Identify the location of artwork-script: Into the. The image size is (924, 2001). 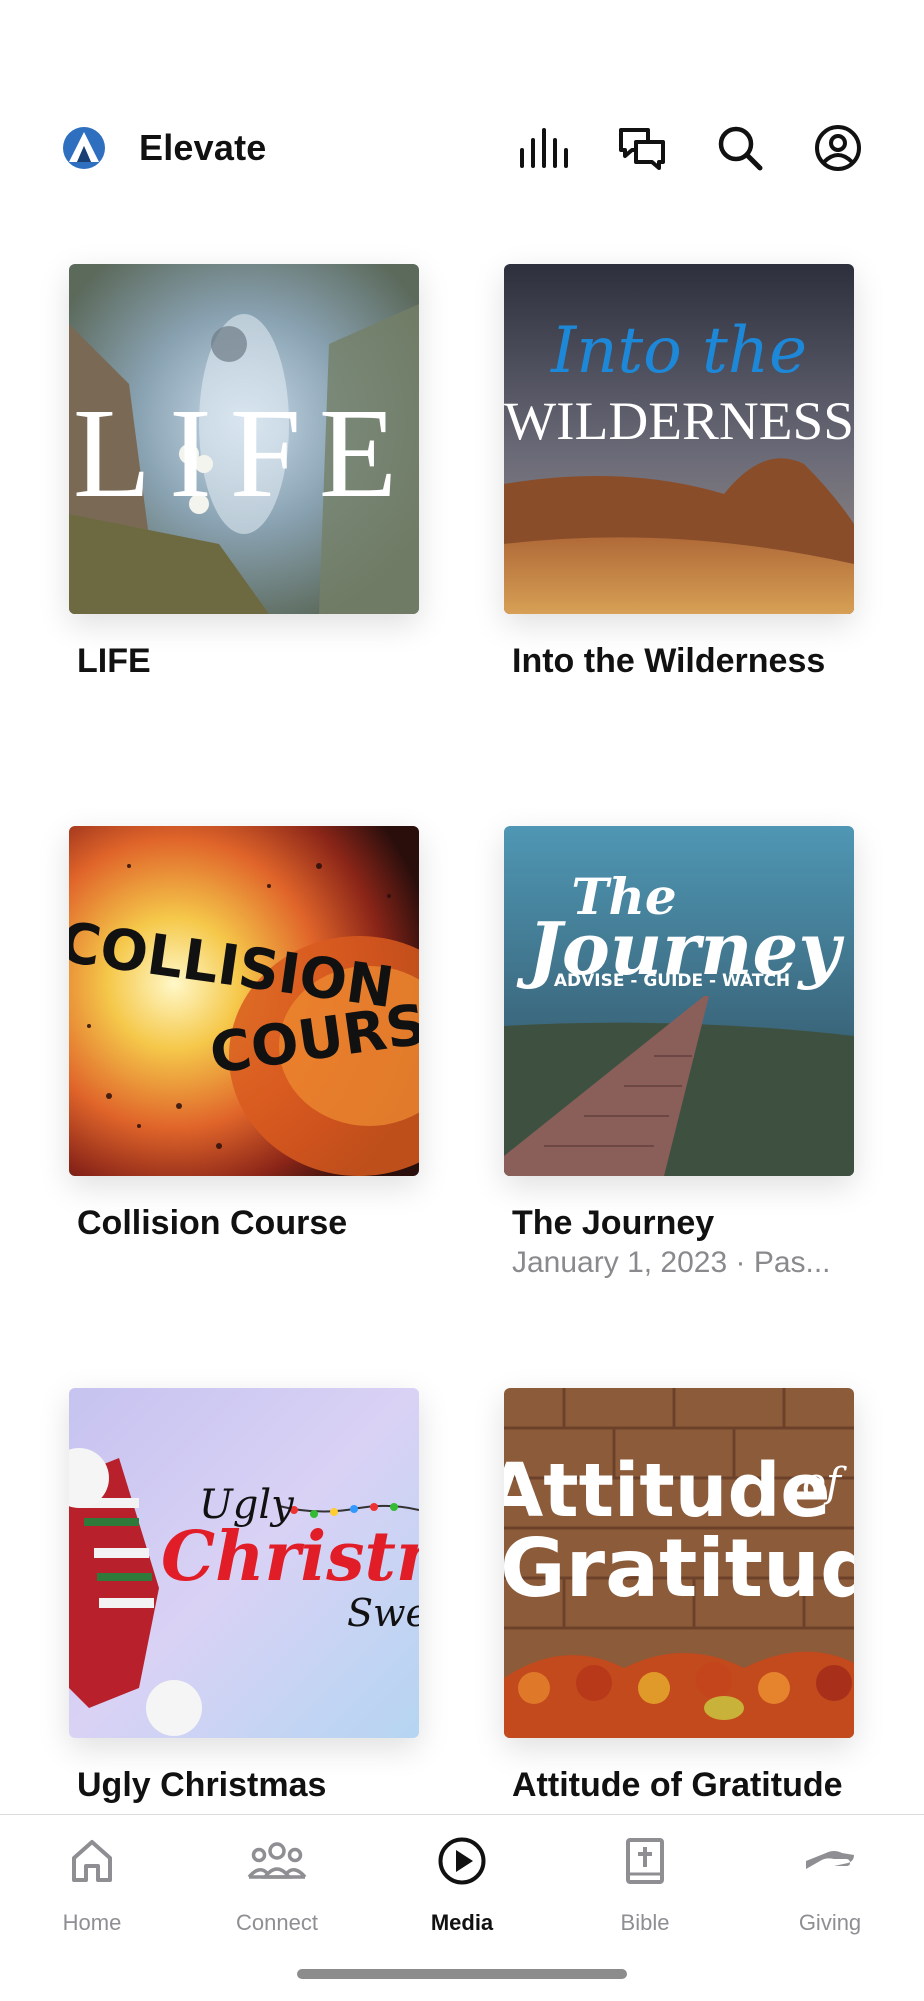
(678, 351).